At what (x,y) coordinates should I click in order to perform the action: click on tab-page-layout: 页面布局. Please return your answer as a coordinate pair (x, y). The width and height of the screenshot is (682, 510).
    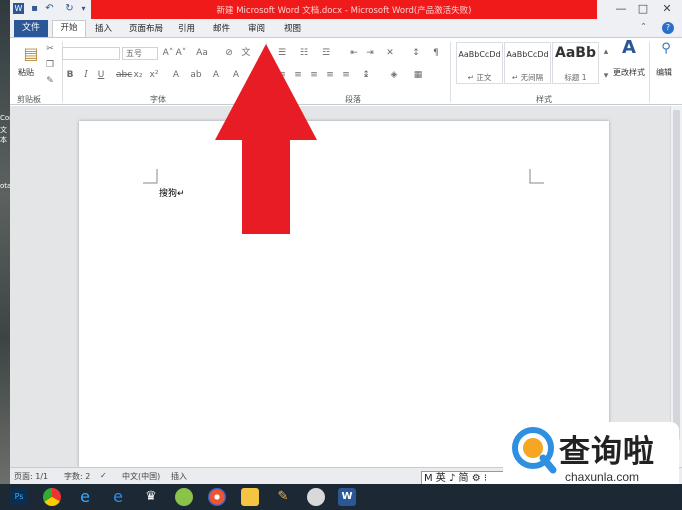
    Looking at the image, I should click on (146, 28).